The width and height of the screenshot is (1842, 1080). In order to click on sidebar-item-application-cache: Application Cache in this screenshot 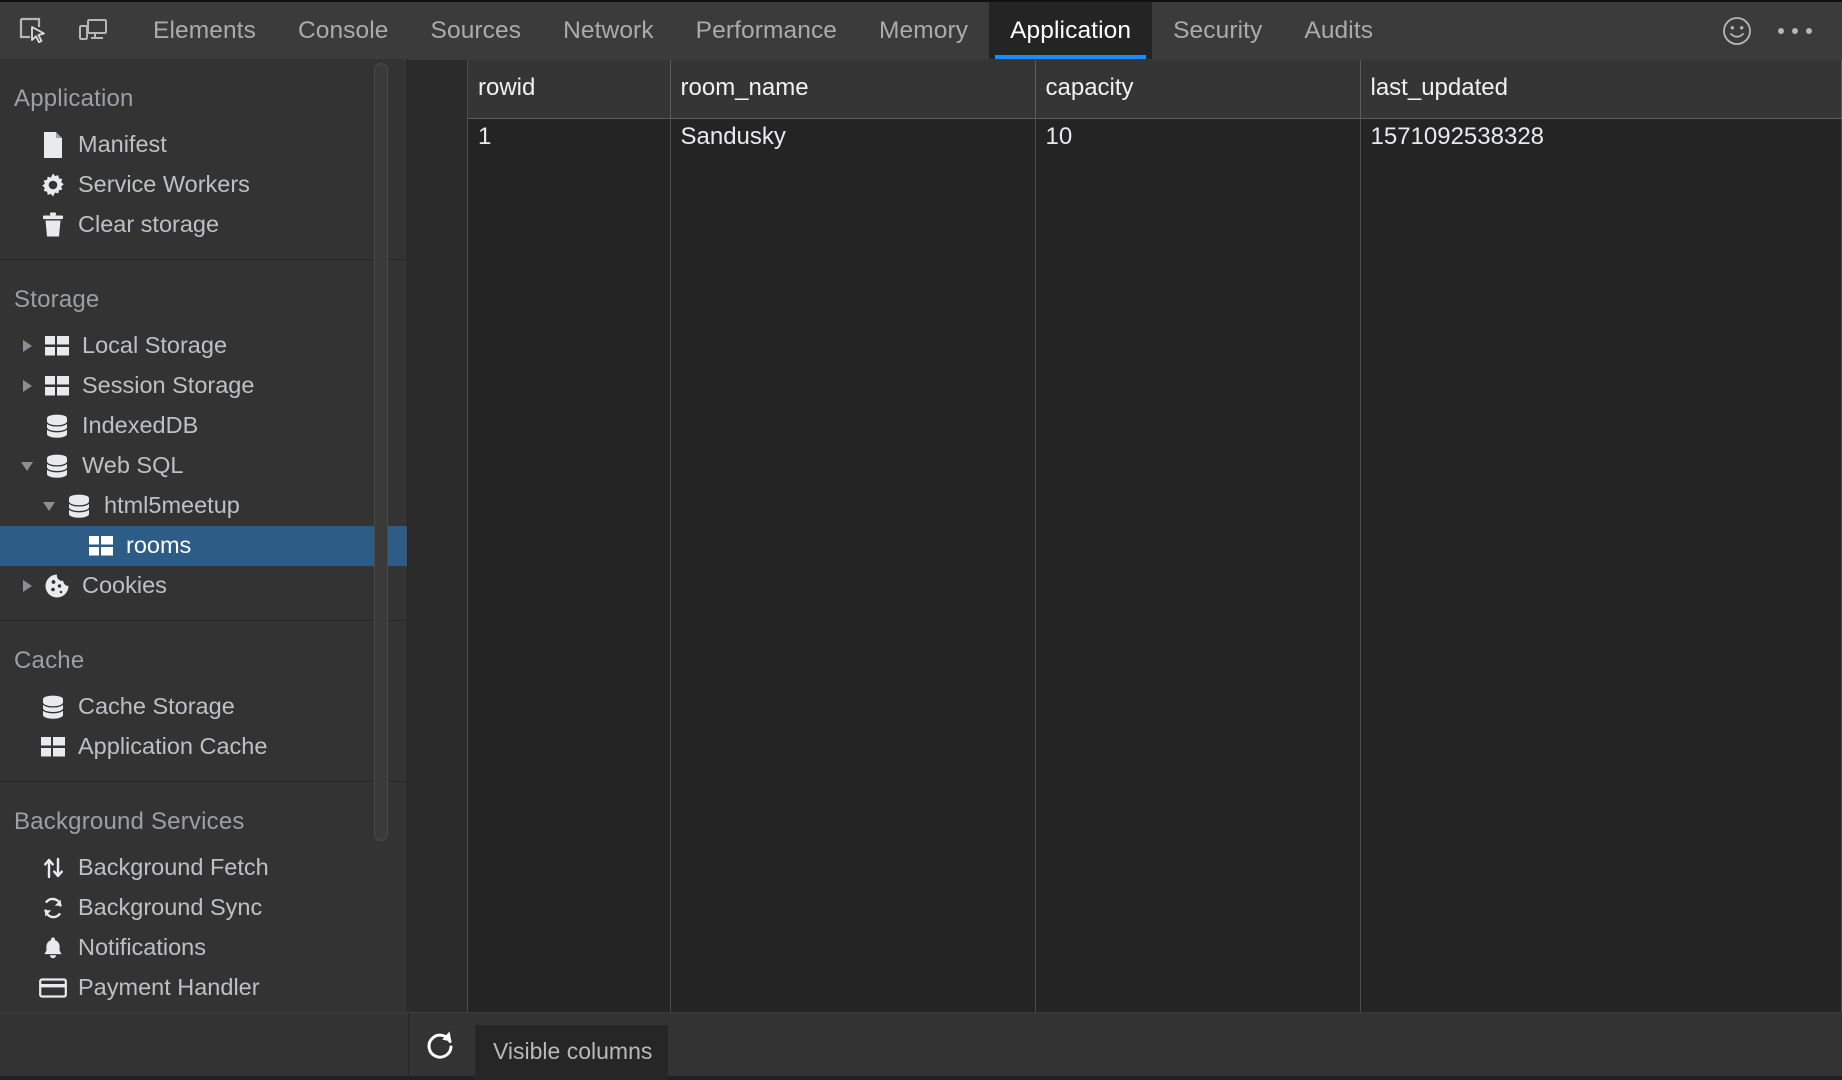, I will do `click(203, 747)`.